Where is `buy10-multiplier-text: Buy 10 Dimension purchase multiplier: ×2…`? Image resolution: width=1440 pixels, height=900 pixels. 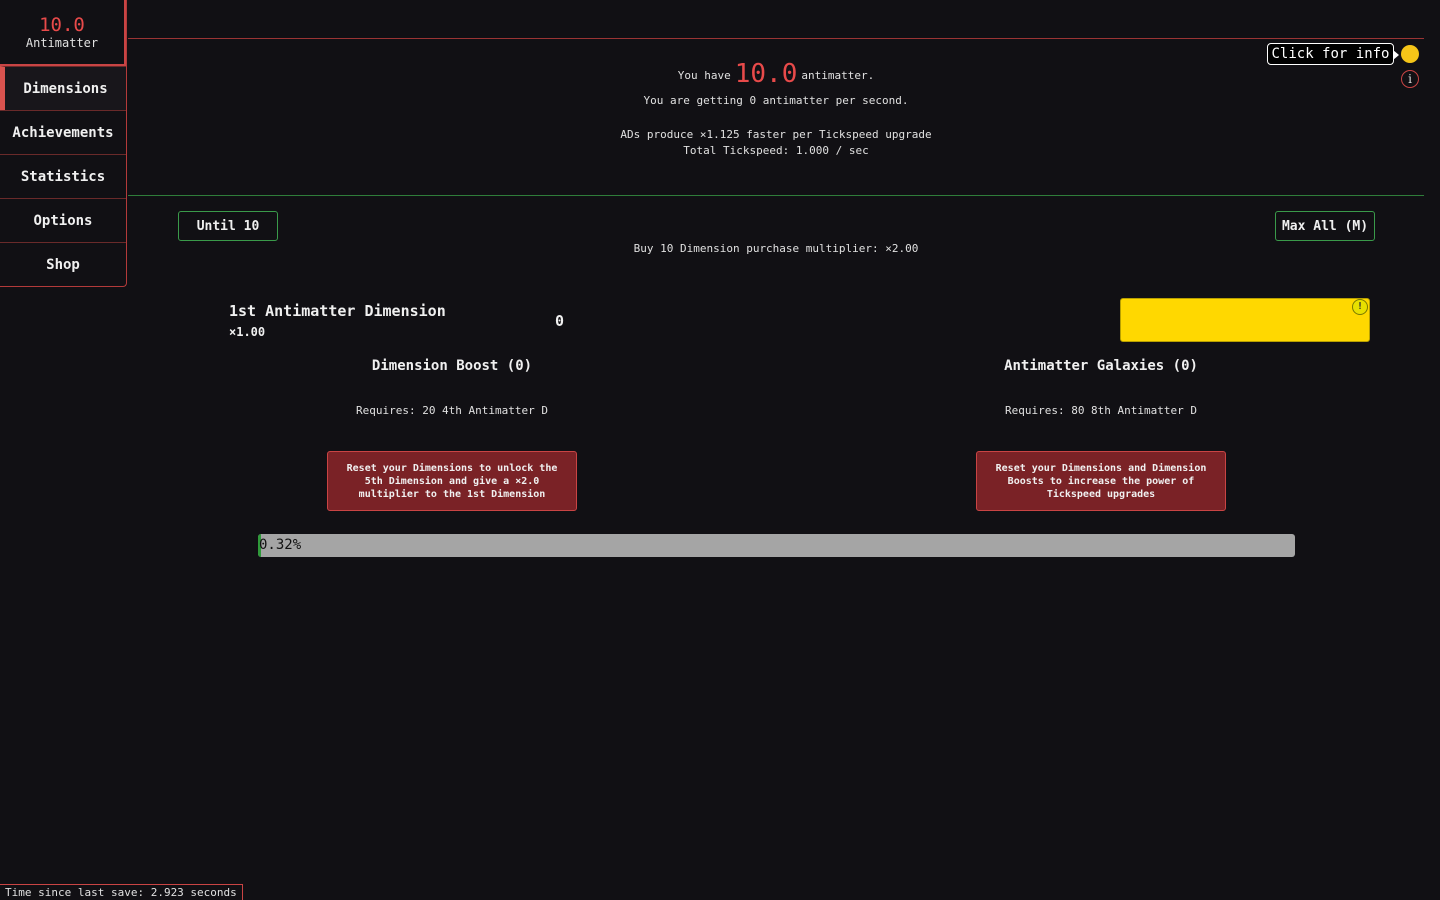 buy10-multiplier-text: Buy 10 Dimension purchase multiplier: ×2… is located at coordinates (776, 248).